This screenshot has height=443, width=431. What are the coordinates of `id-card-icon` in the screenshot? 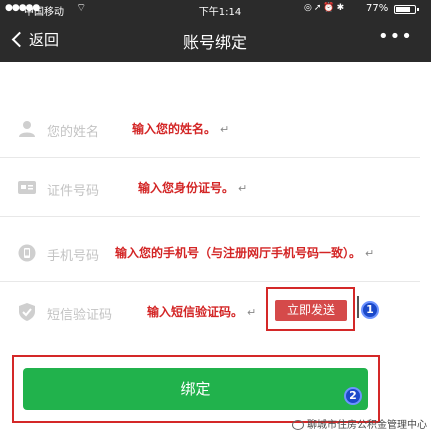 It's located at (27, 187).